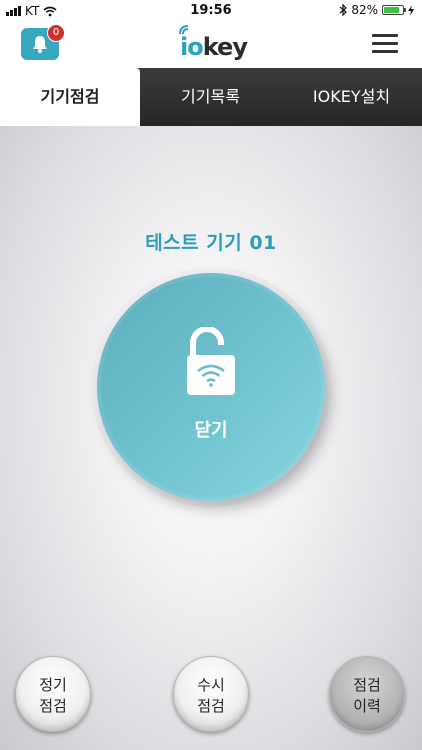 This screenshot has height=750, width=422. What do you see at coordinates (411, 10) in the screenshot?
I see `charging-icon` at bounding box center [411, 10].